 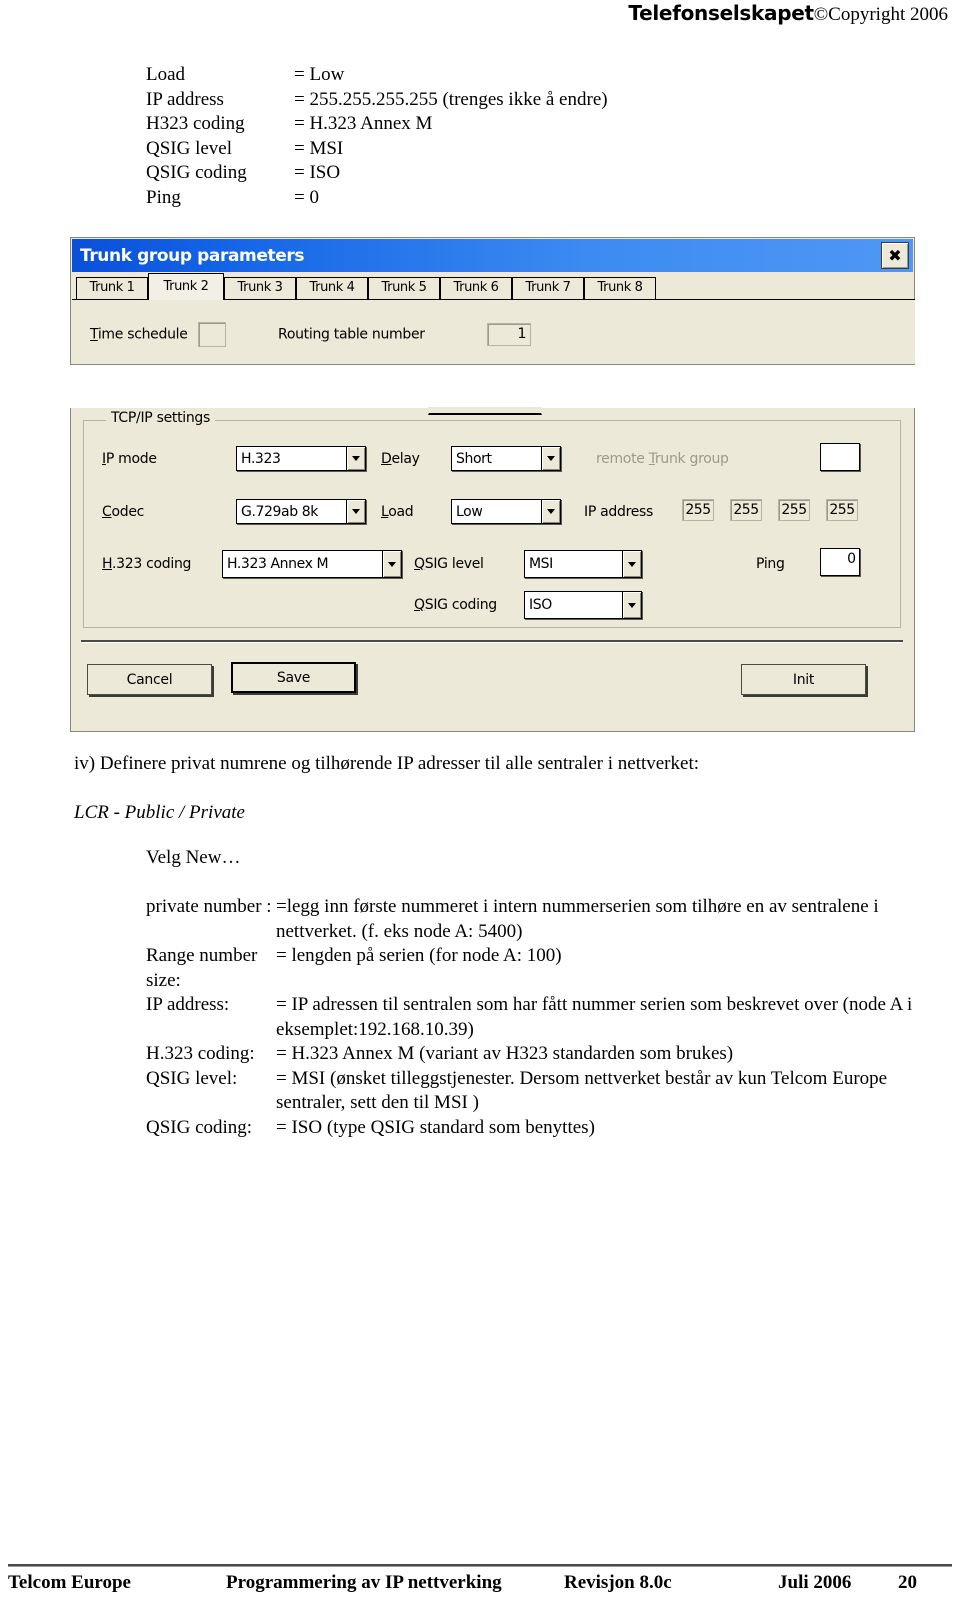 What do you see at coordinates (192, 255) in the screenshot?
I see `dialog-title: Trunk group parameters` at bounding box center [192, 255].